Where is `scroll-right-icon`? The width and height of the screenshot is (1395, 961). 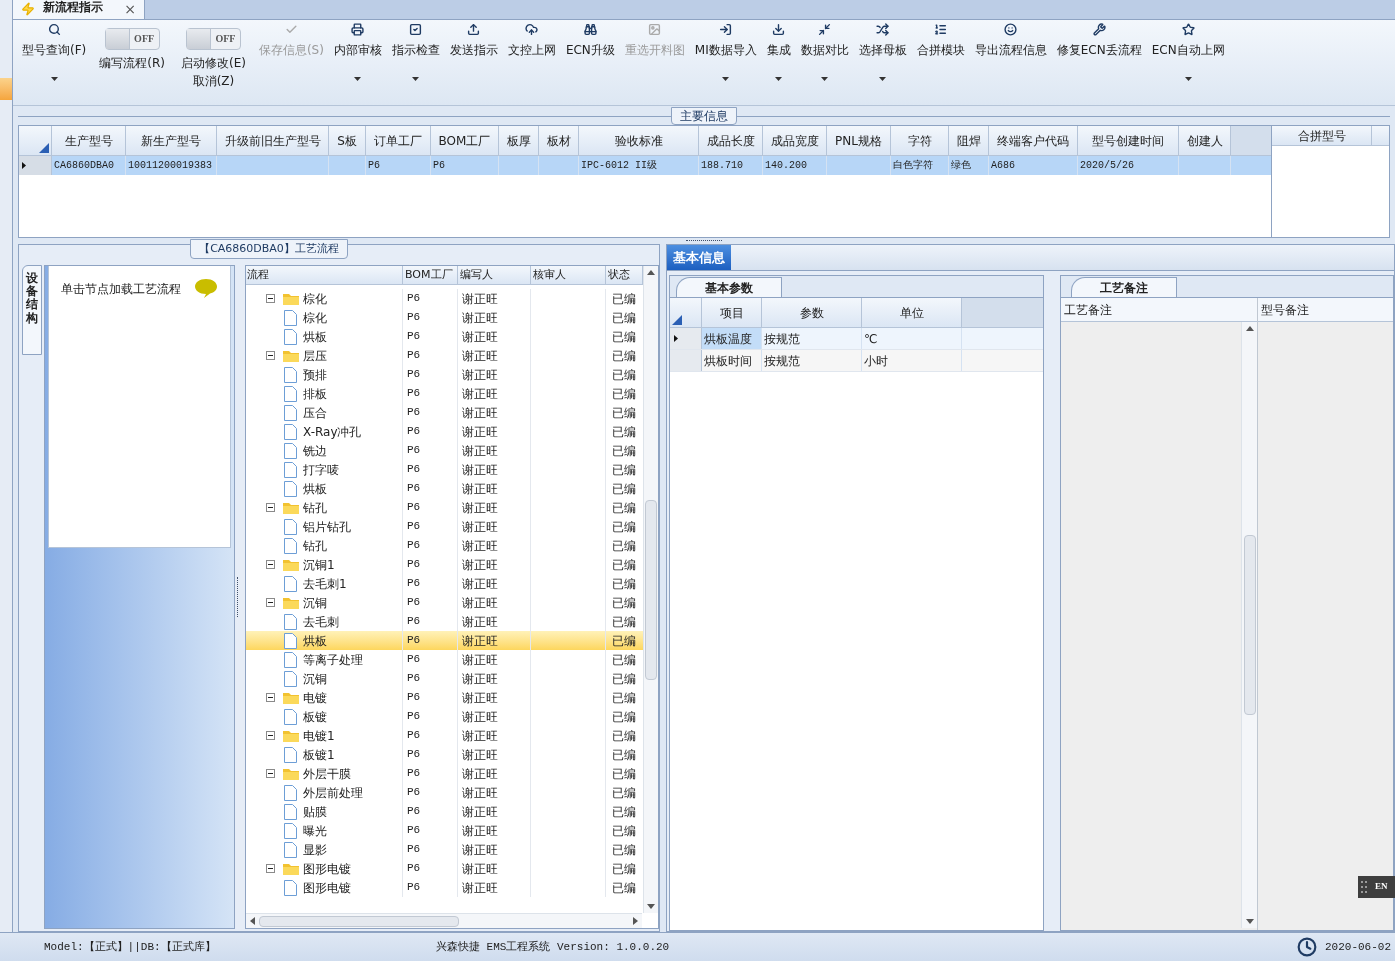 scroll-right-icon is located at coordinates (635, 921).